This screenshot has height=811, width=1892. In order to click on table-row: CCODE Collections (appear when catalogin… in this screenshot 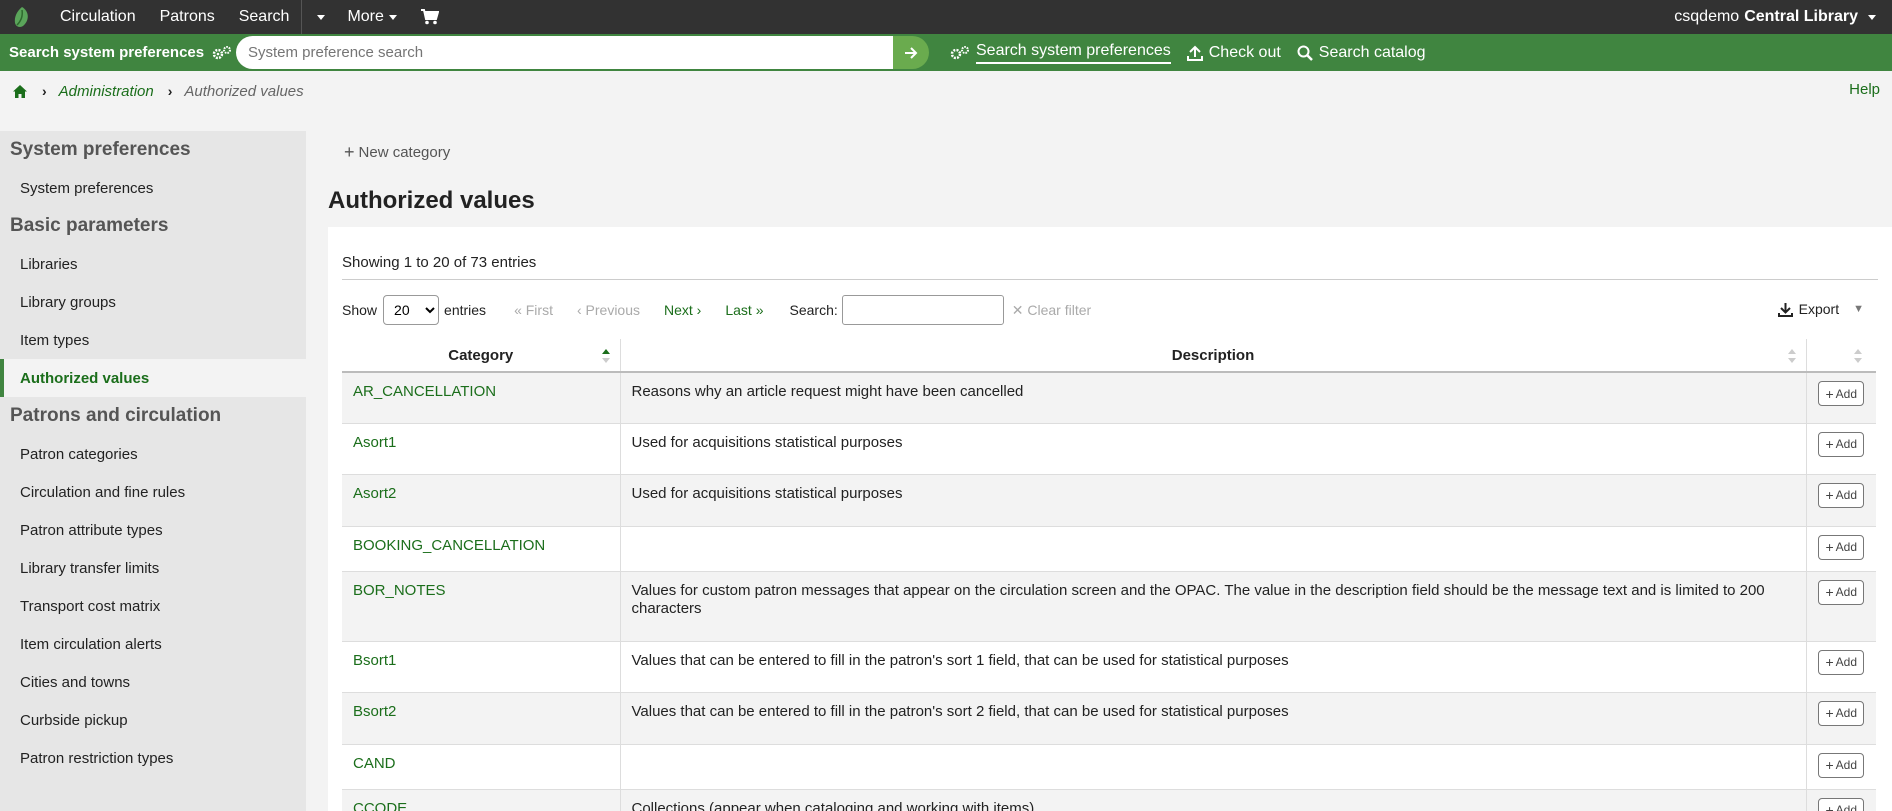, I will do `click(1109, 800)`.